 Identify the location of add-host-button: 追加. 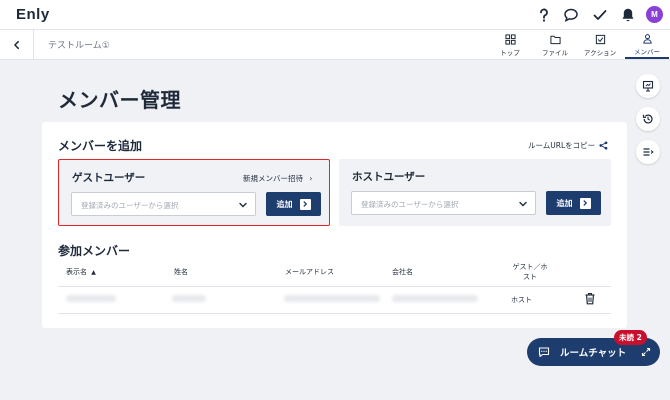
(573, 203).